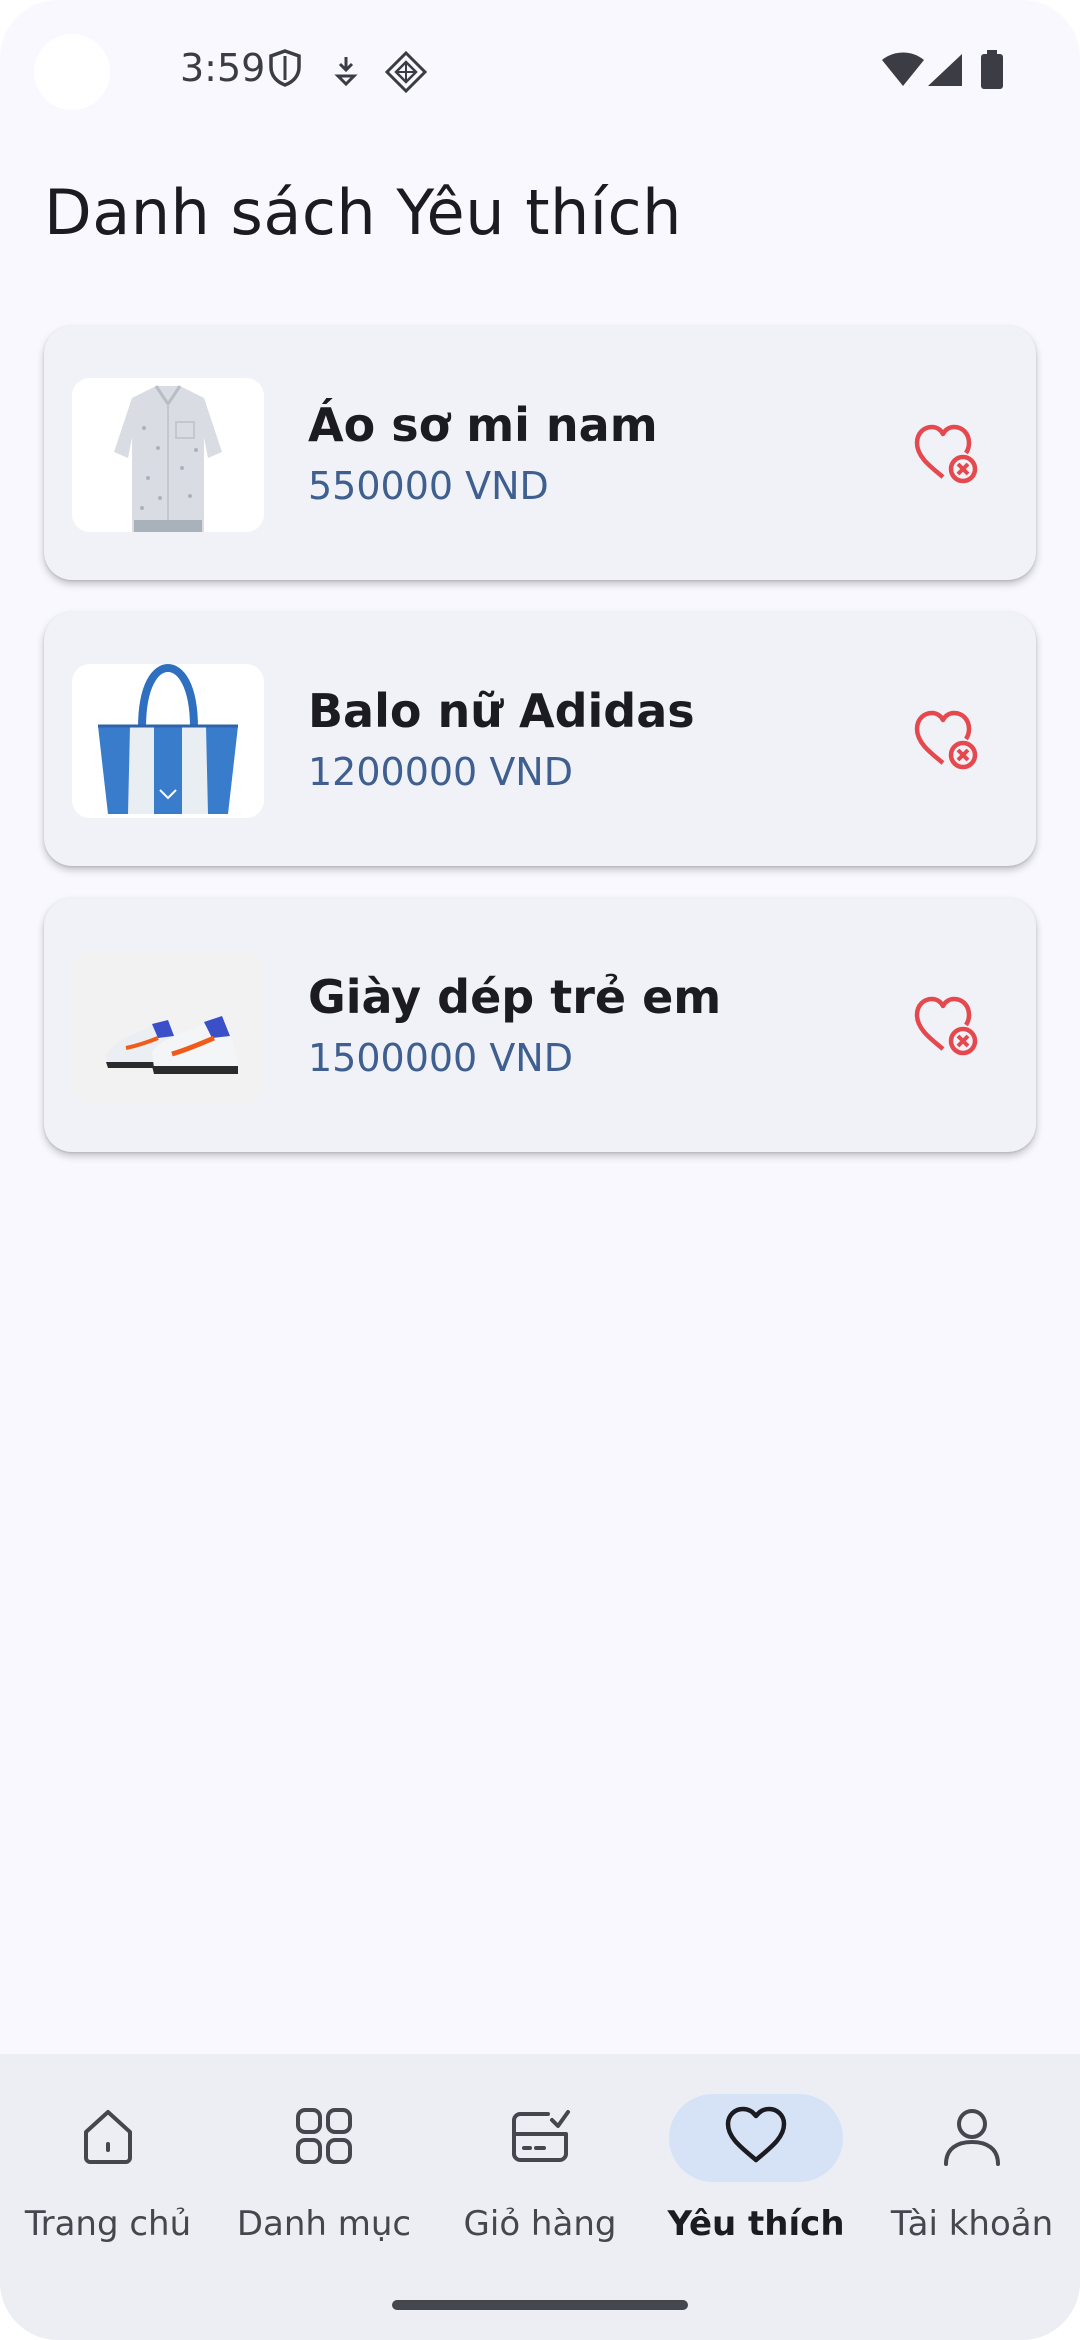 This screenshot has height=2340, width=1080. I want to click on heart-icon, so click(756, 2138).